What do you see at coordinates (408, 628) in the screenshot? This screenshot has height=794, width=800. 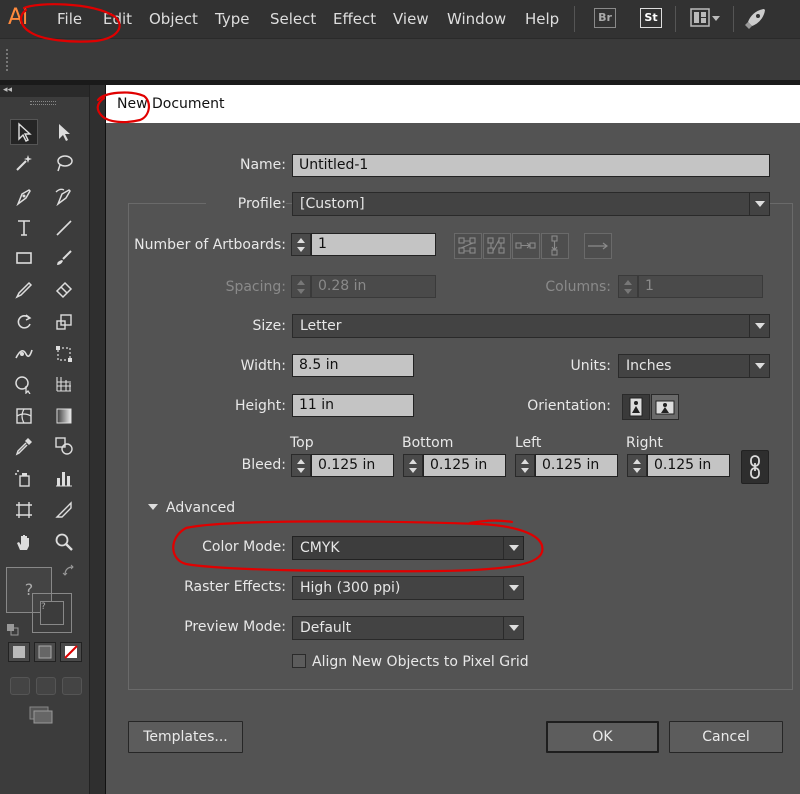 I see `preview-mode-dropdown: Default` at bounding box center [408, 628].